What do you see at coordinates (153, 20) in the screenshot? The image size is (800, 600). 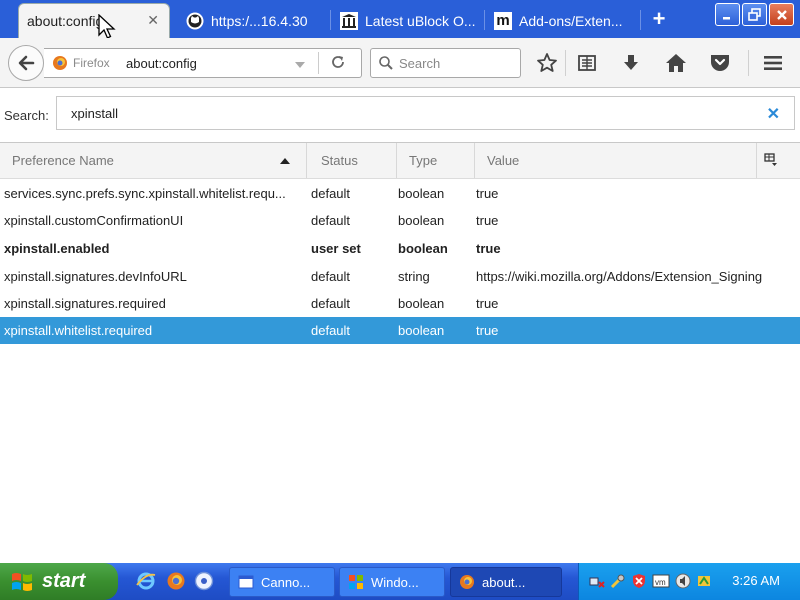 I see `close-tab-icon: ✕` at bounding box center [153, 20].